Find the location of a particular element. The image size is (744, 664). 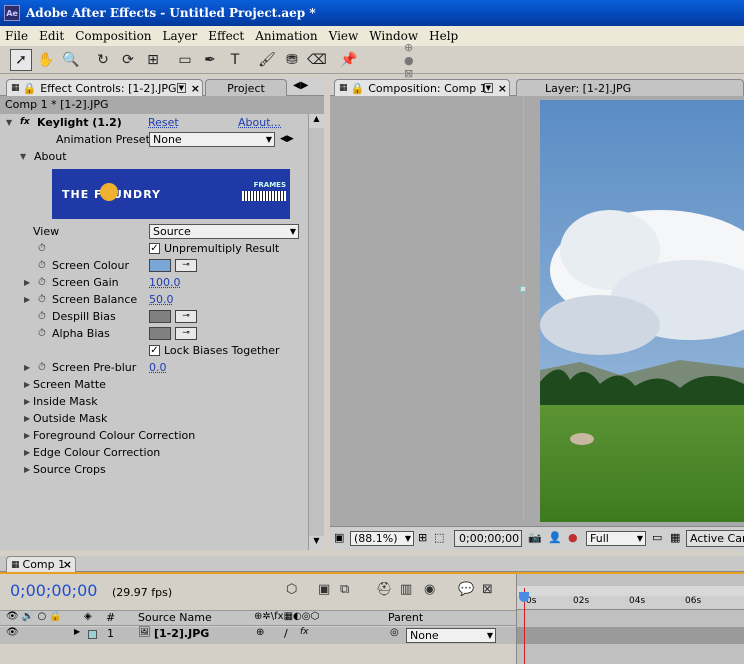

transparency-grid-icon: ▦ is located at coordinates (675, 537).